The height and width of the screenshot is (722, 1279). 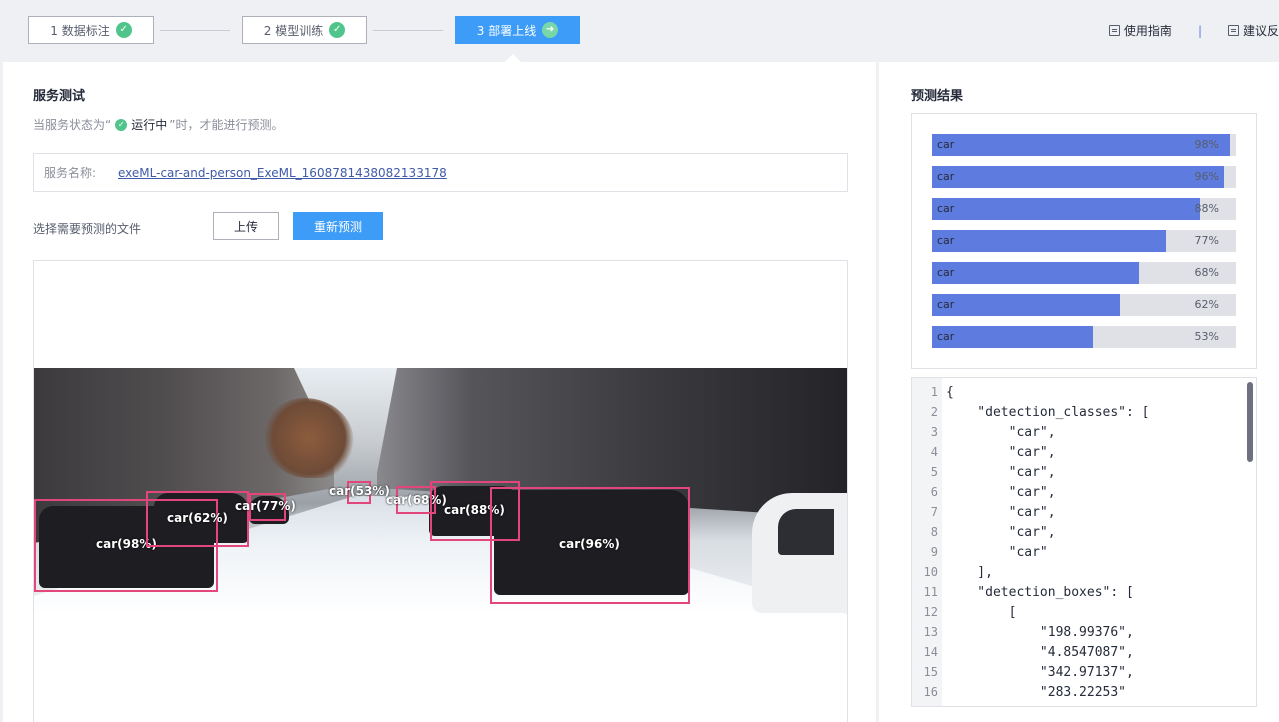 I want to click on code-text: ],, so click(x=969, y=572).